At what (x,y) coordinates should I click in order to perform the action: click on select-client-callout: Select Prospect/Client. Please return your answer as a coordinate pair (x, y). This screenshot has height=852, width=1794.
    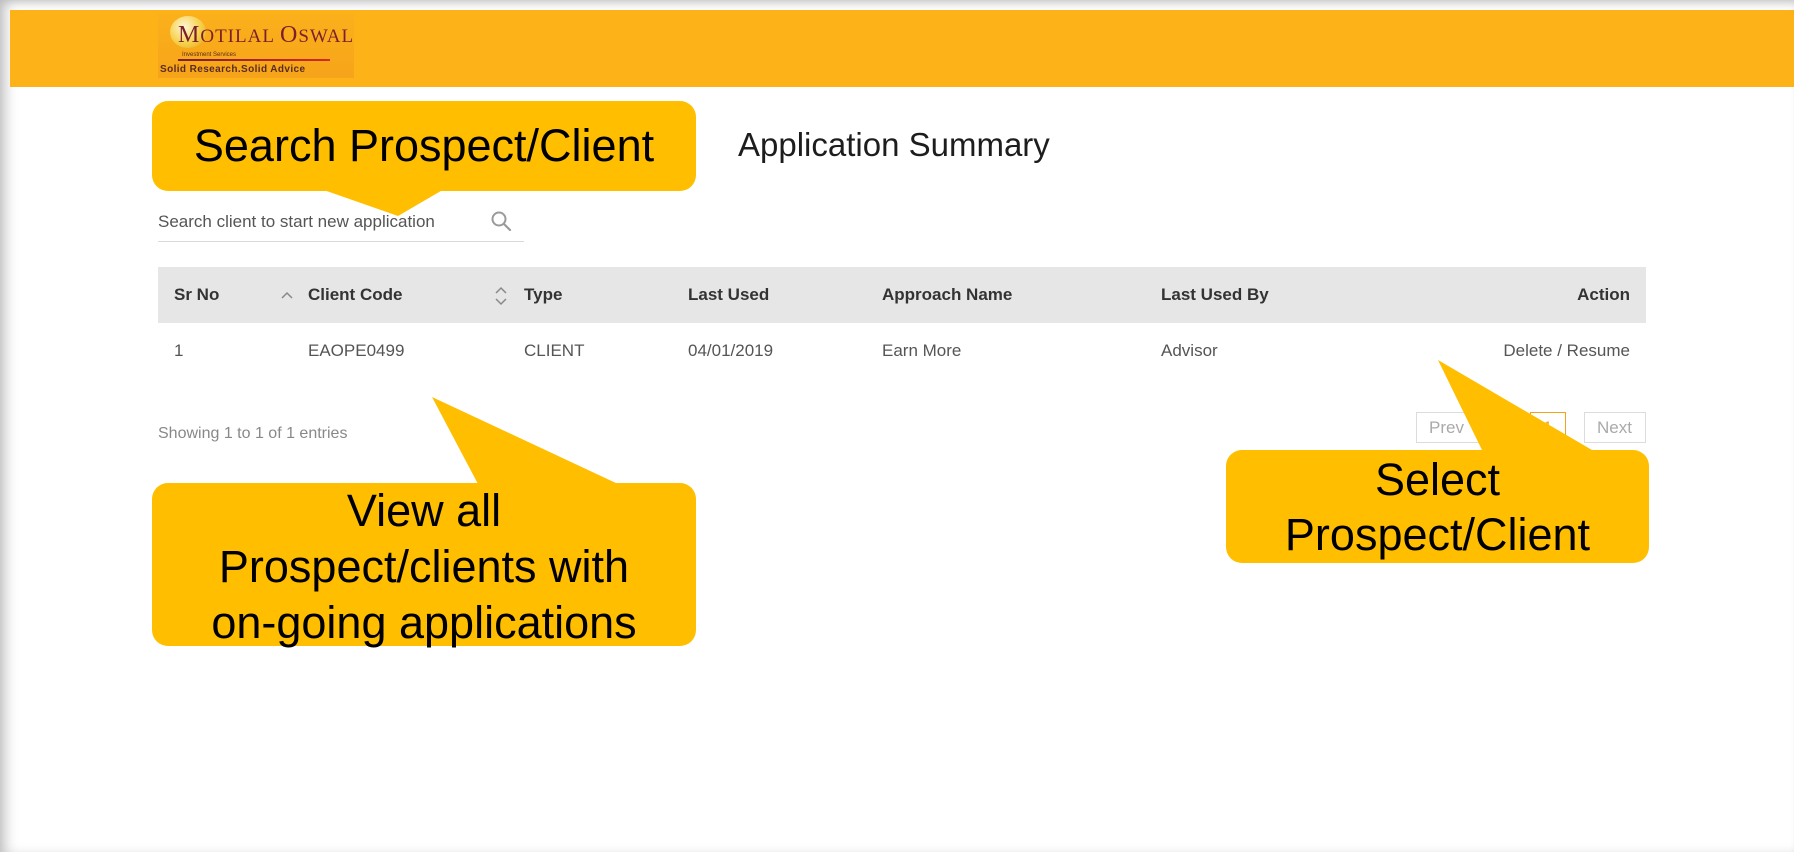
    Looking at the image, I should click on (1437, 506).